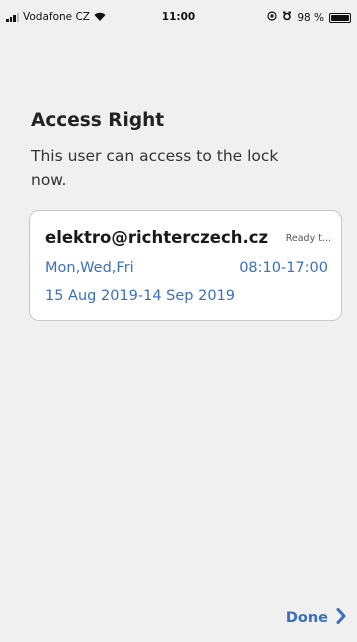 The height and width of the screenshot is (642, 357). Describe the element at coordinates (89, 268) in the screenshot. I see `access-days: Mon,Wed,Fri` at that location.